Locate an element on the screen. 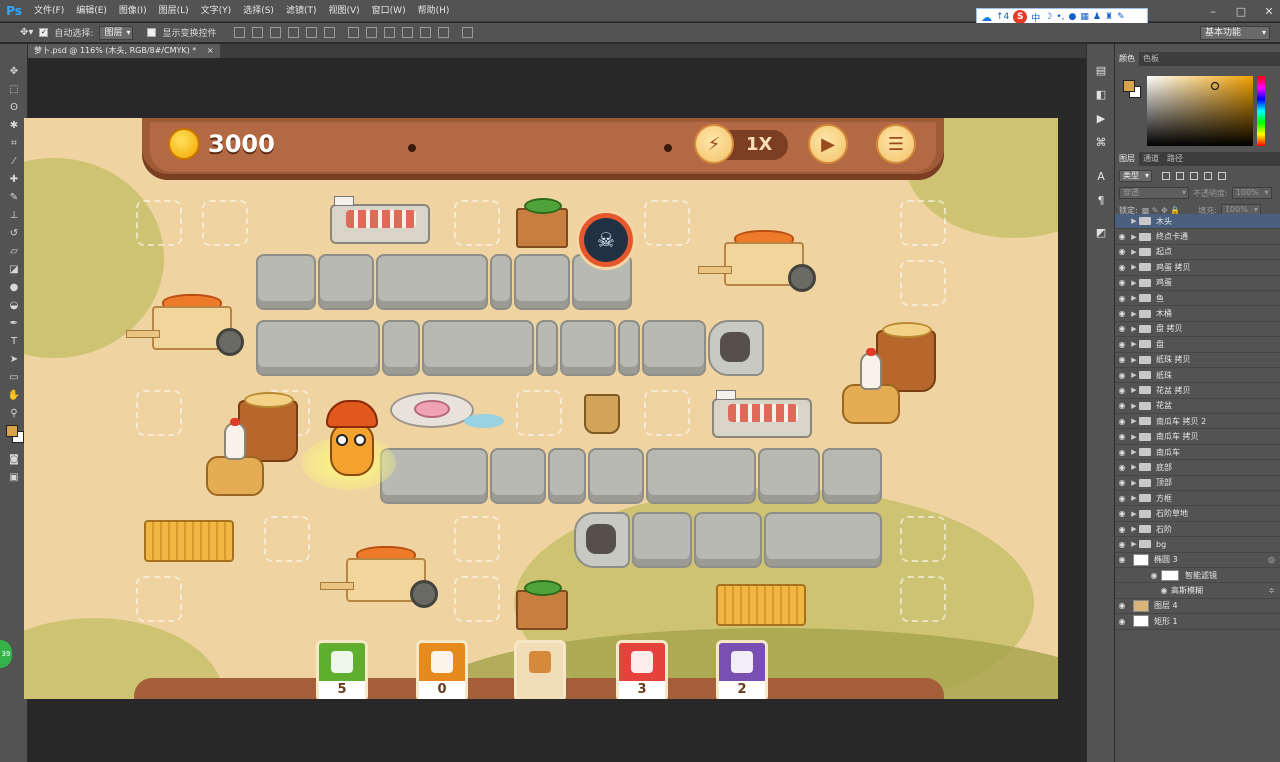  align-right-icon is located at coordinates (330, 32).